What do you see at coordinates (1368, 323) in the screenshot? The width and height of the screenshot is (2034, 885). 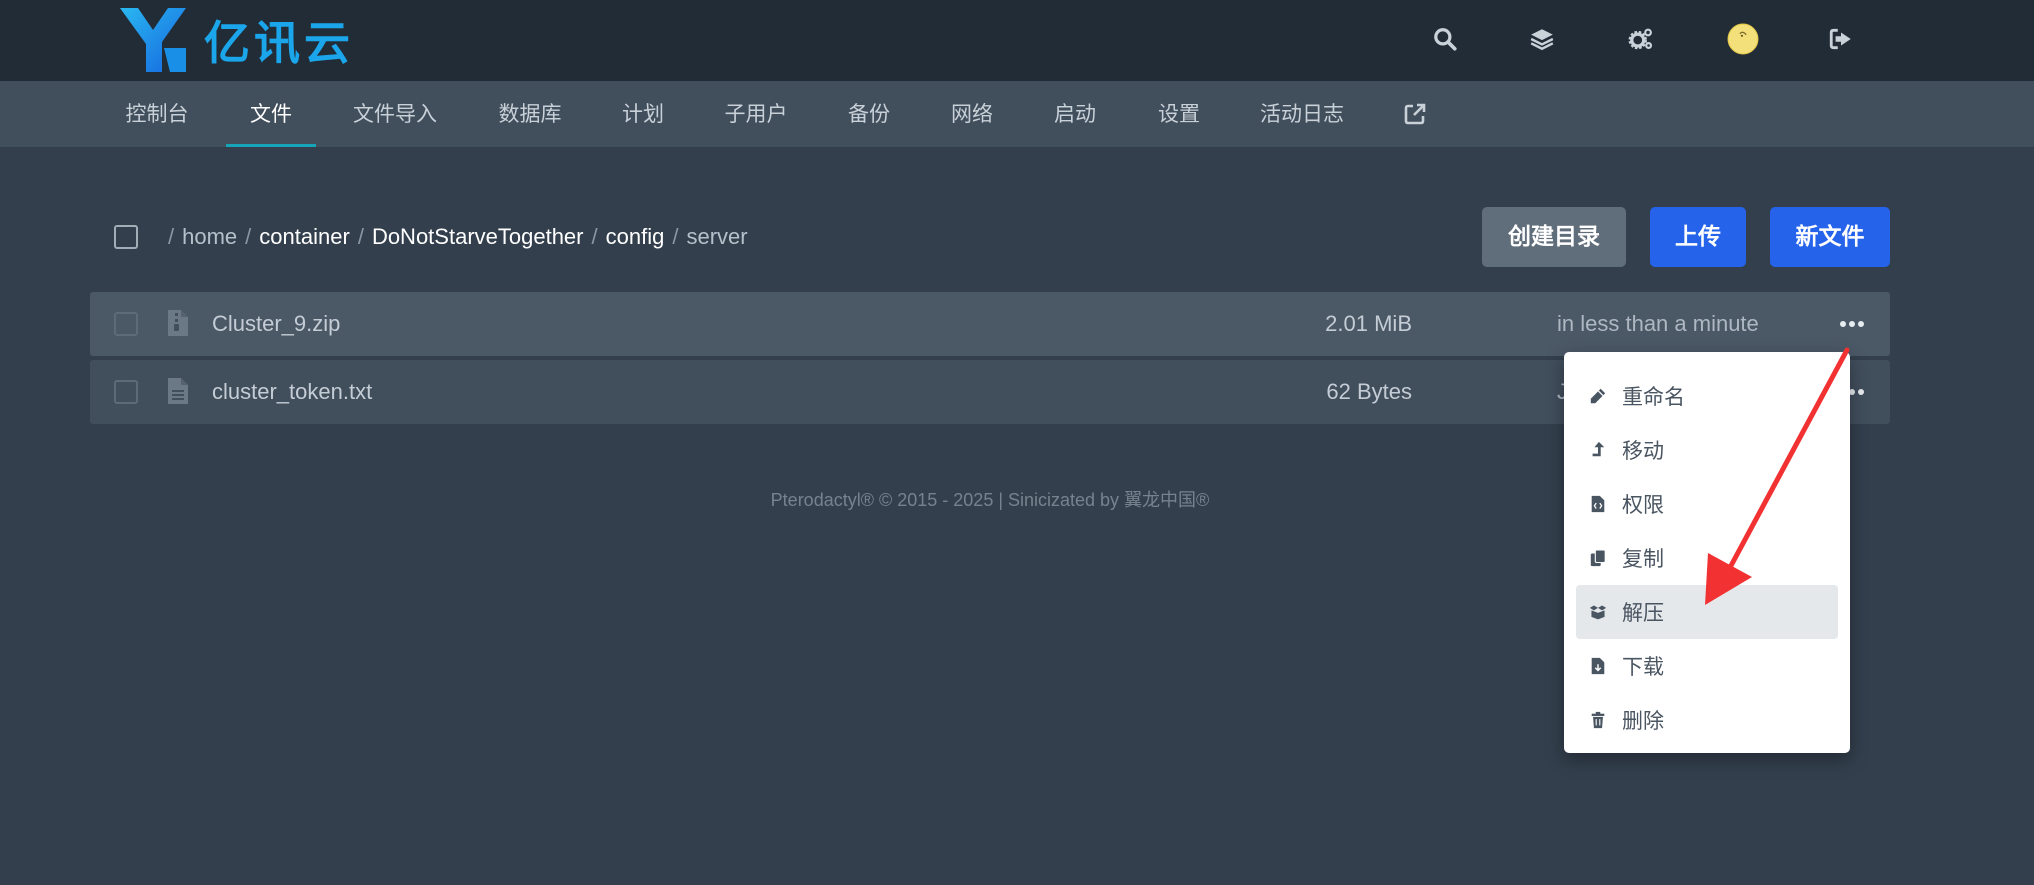 I see `file-size: 2.01 MiB` at bounding box center [1368, 323].